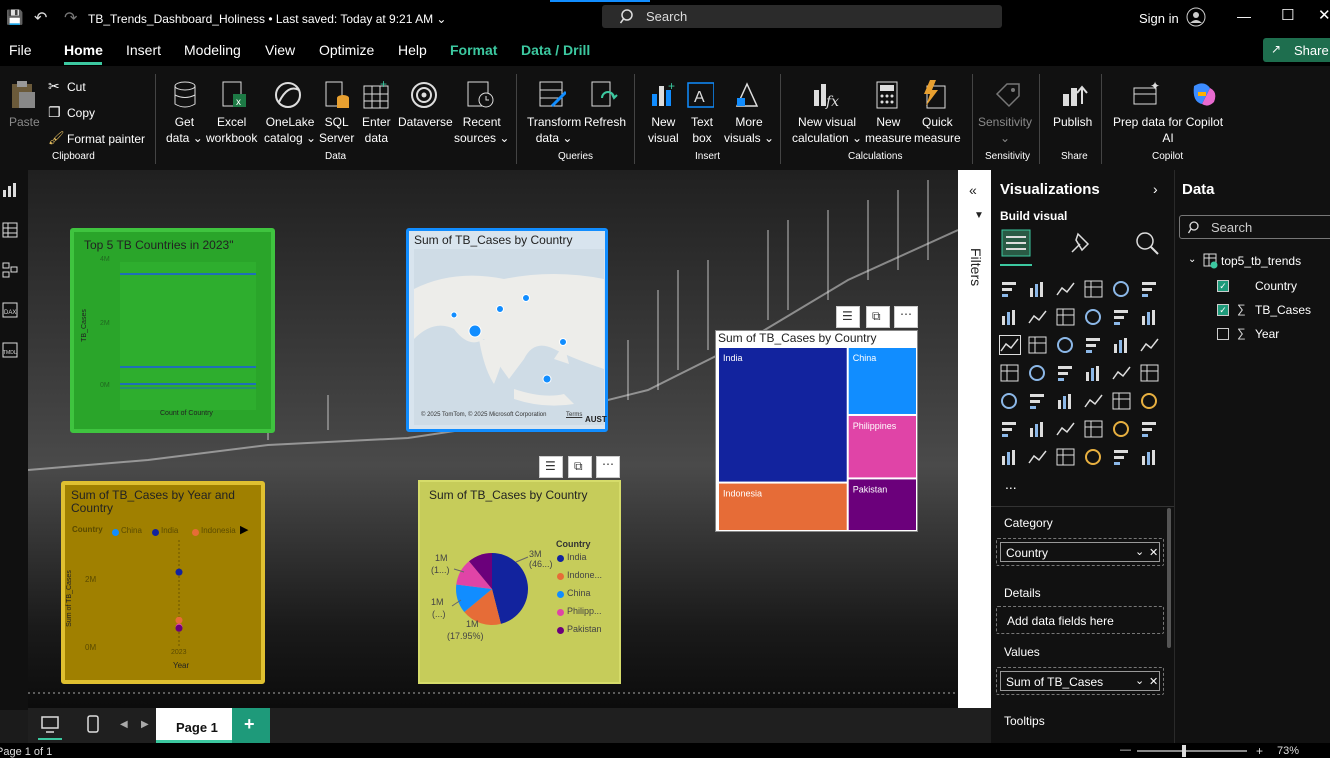 Image resolution: width=1330 pixels, height=758 pixels. Describe the element at coordinates (1038, 373) in the screenshot. I see `filled-map-icon` at that location.